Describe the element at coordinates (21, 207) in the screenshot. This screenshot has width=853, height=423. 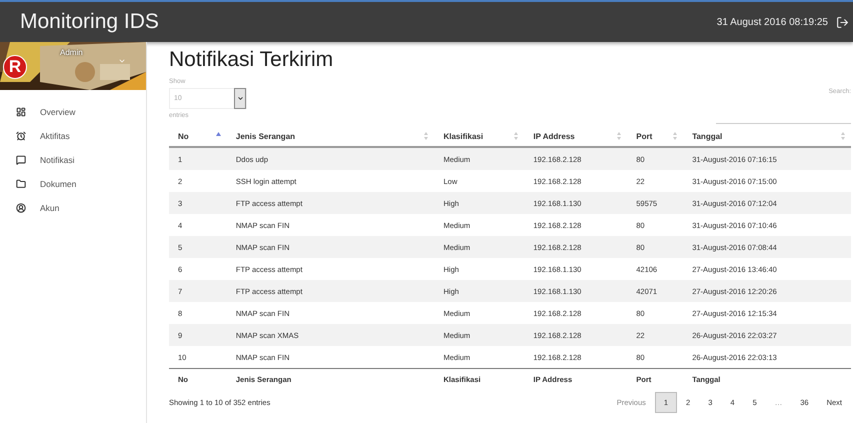
I see `account-icon` at that location.